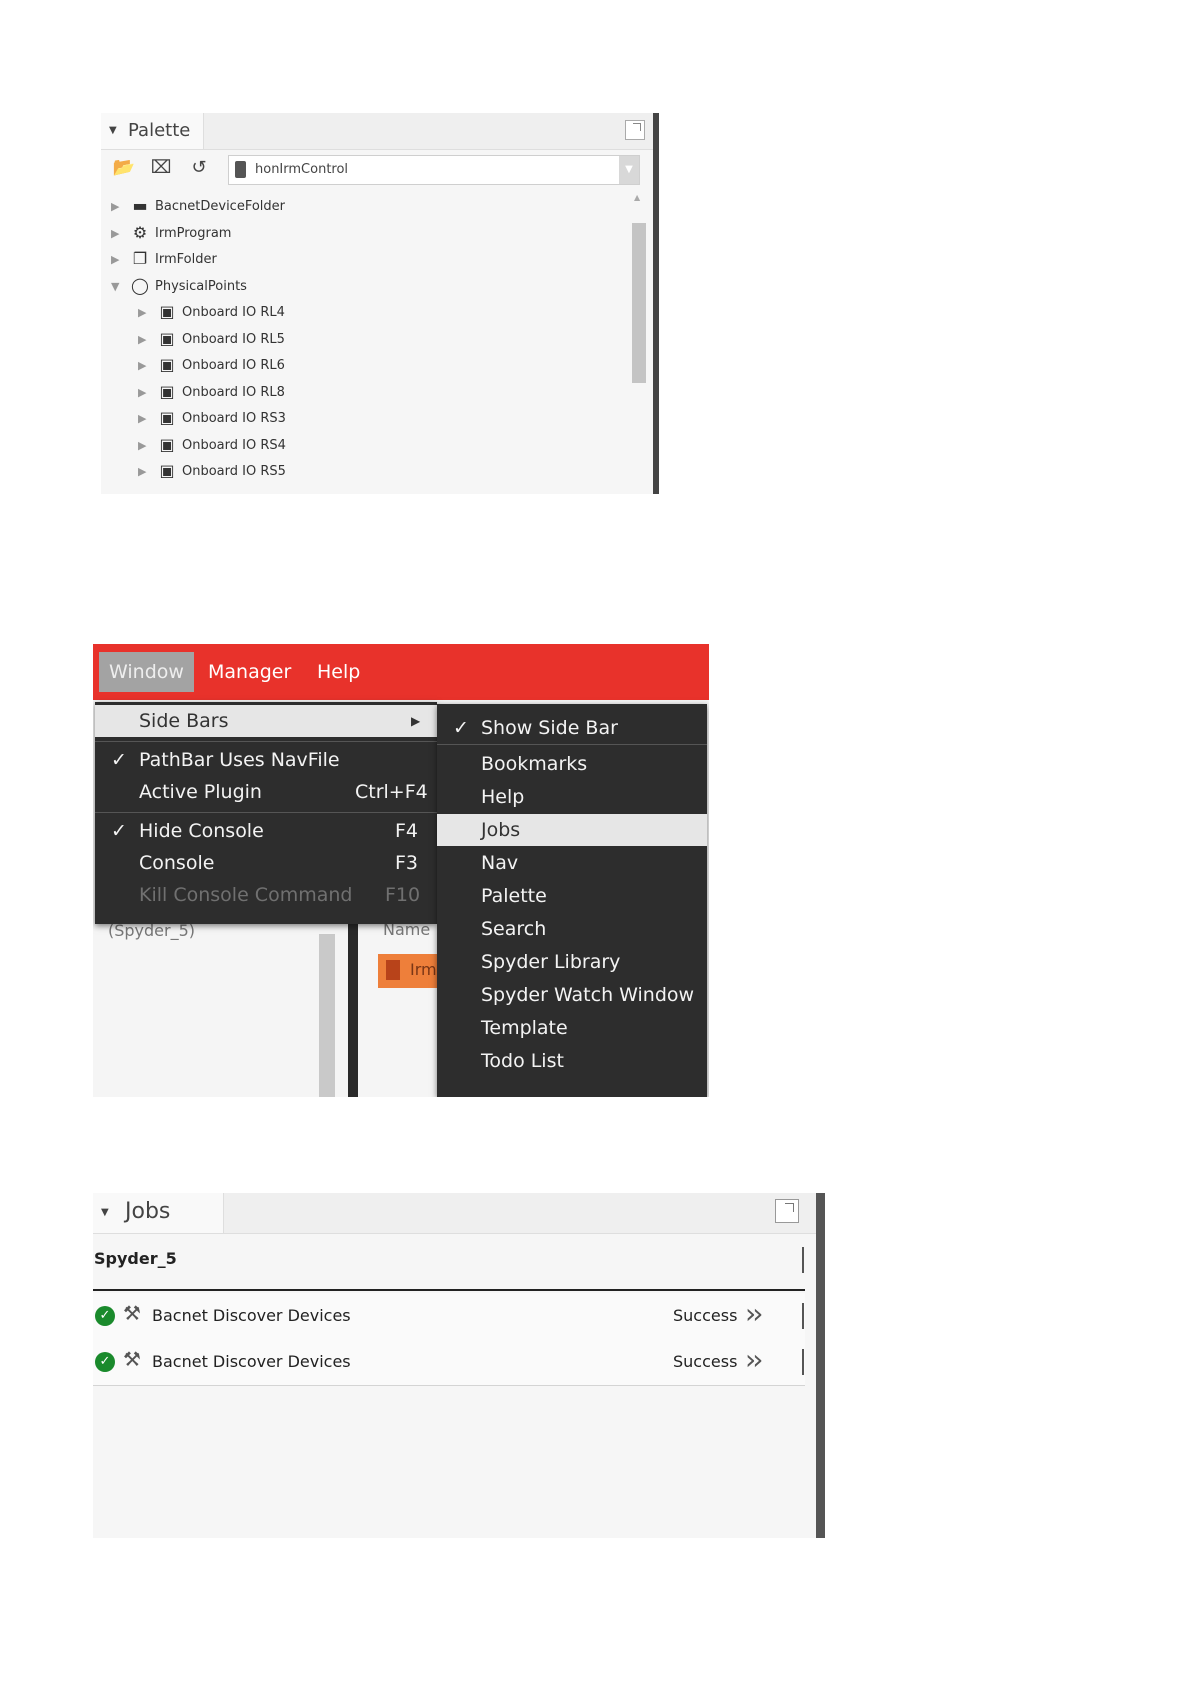  Describe the element at coordinates (140, 205) in the screenshot. I see `folder-icon: ▬` at that location.